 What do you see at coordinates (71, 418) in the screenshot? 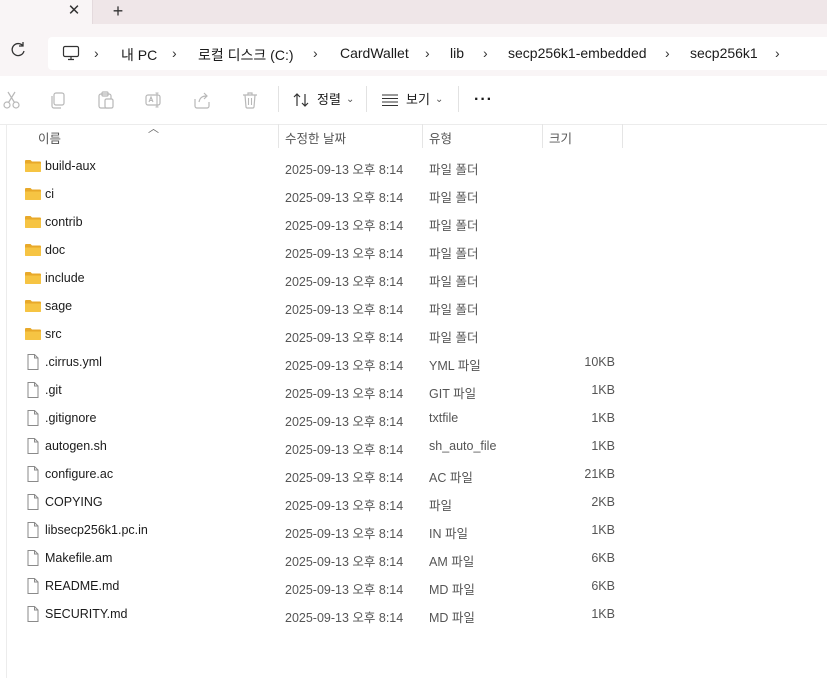
I see `file-name: .gitignore` at bounding box center [71, 418].